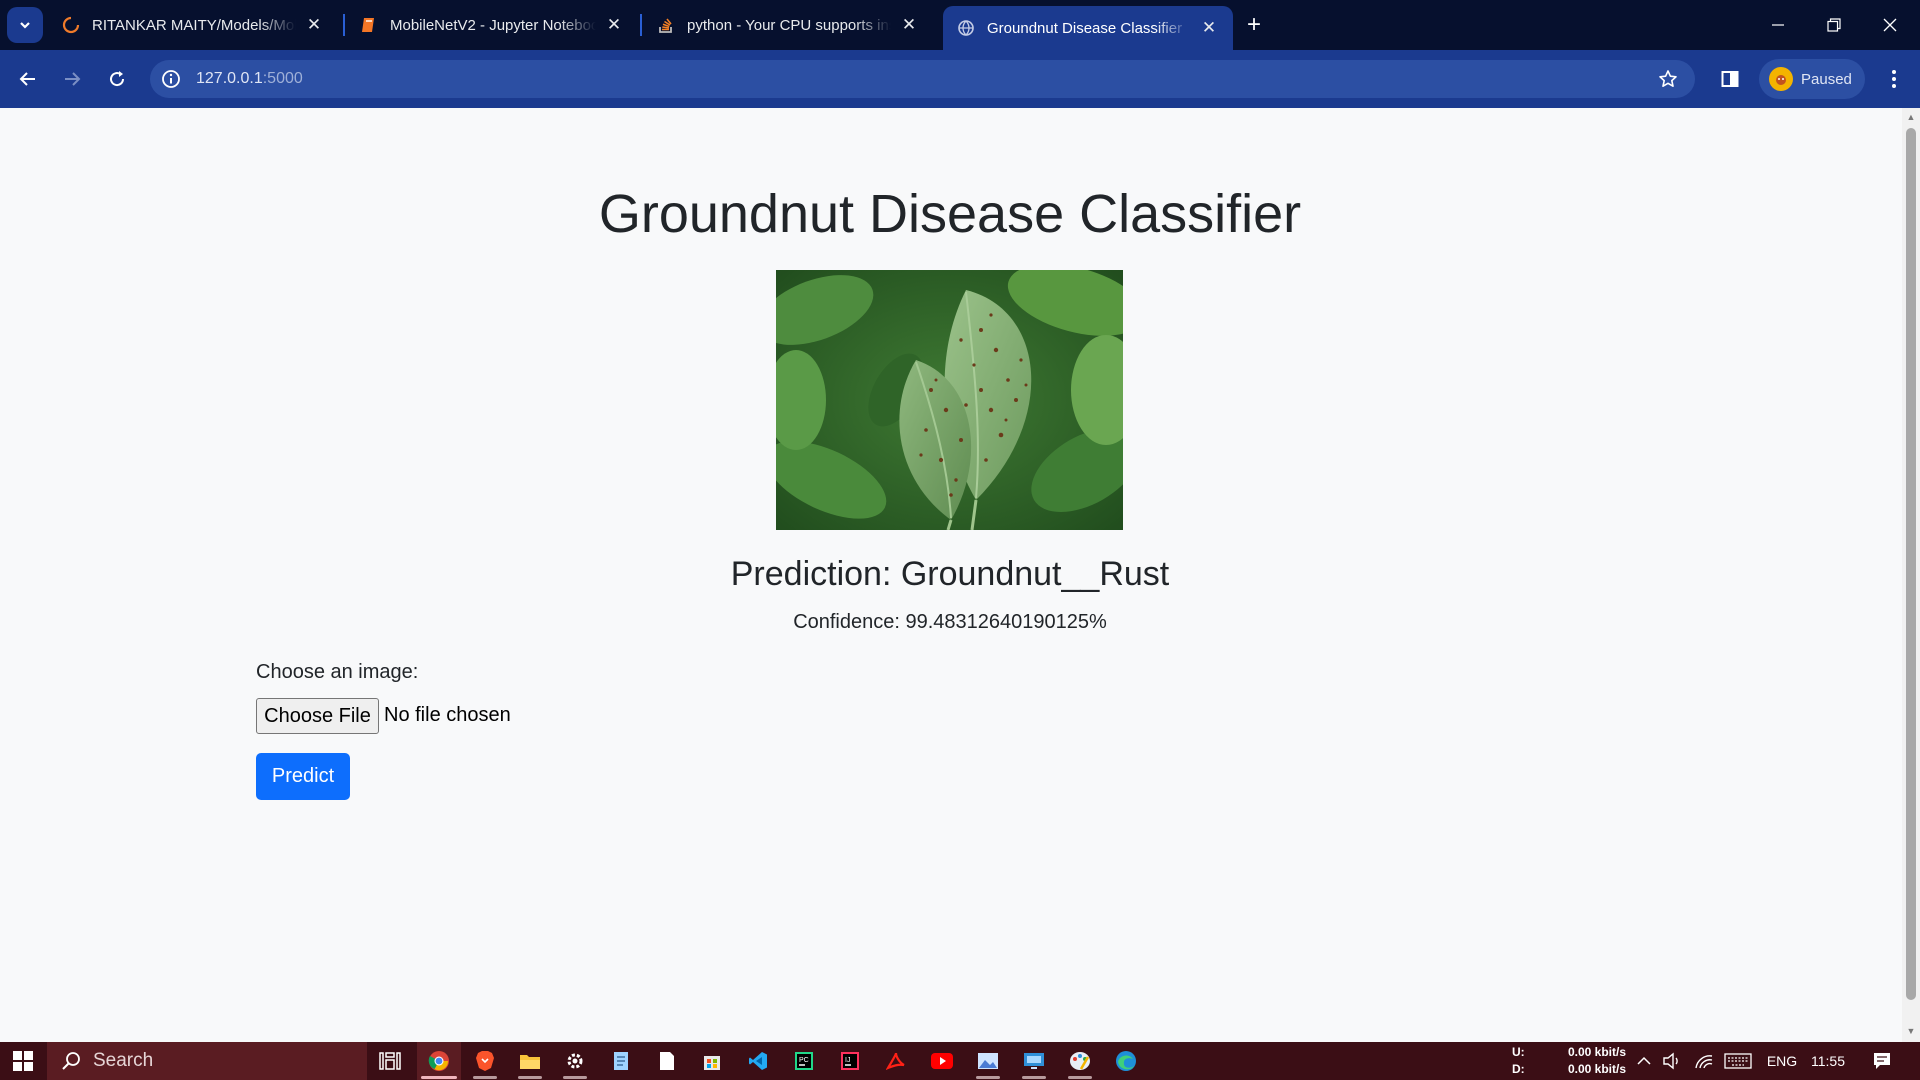 This screenshot has width=1920, height=1080. Describe the element at coordinates (1254, 25) in the screenshot. I see `new-tab-button: +` at that location.